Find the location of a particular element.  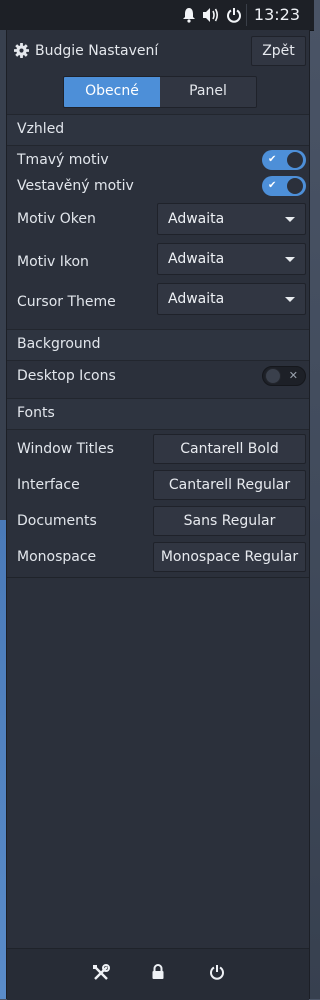

interface-font-button: Cantarell Regular is located at coordinates (229, 485).